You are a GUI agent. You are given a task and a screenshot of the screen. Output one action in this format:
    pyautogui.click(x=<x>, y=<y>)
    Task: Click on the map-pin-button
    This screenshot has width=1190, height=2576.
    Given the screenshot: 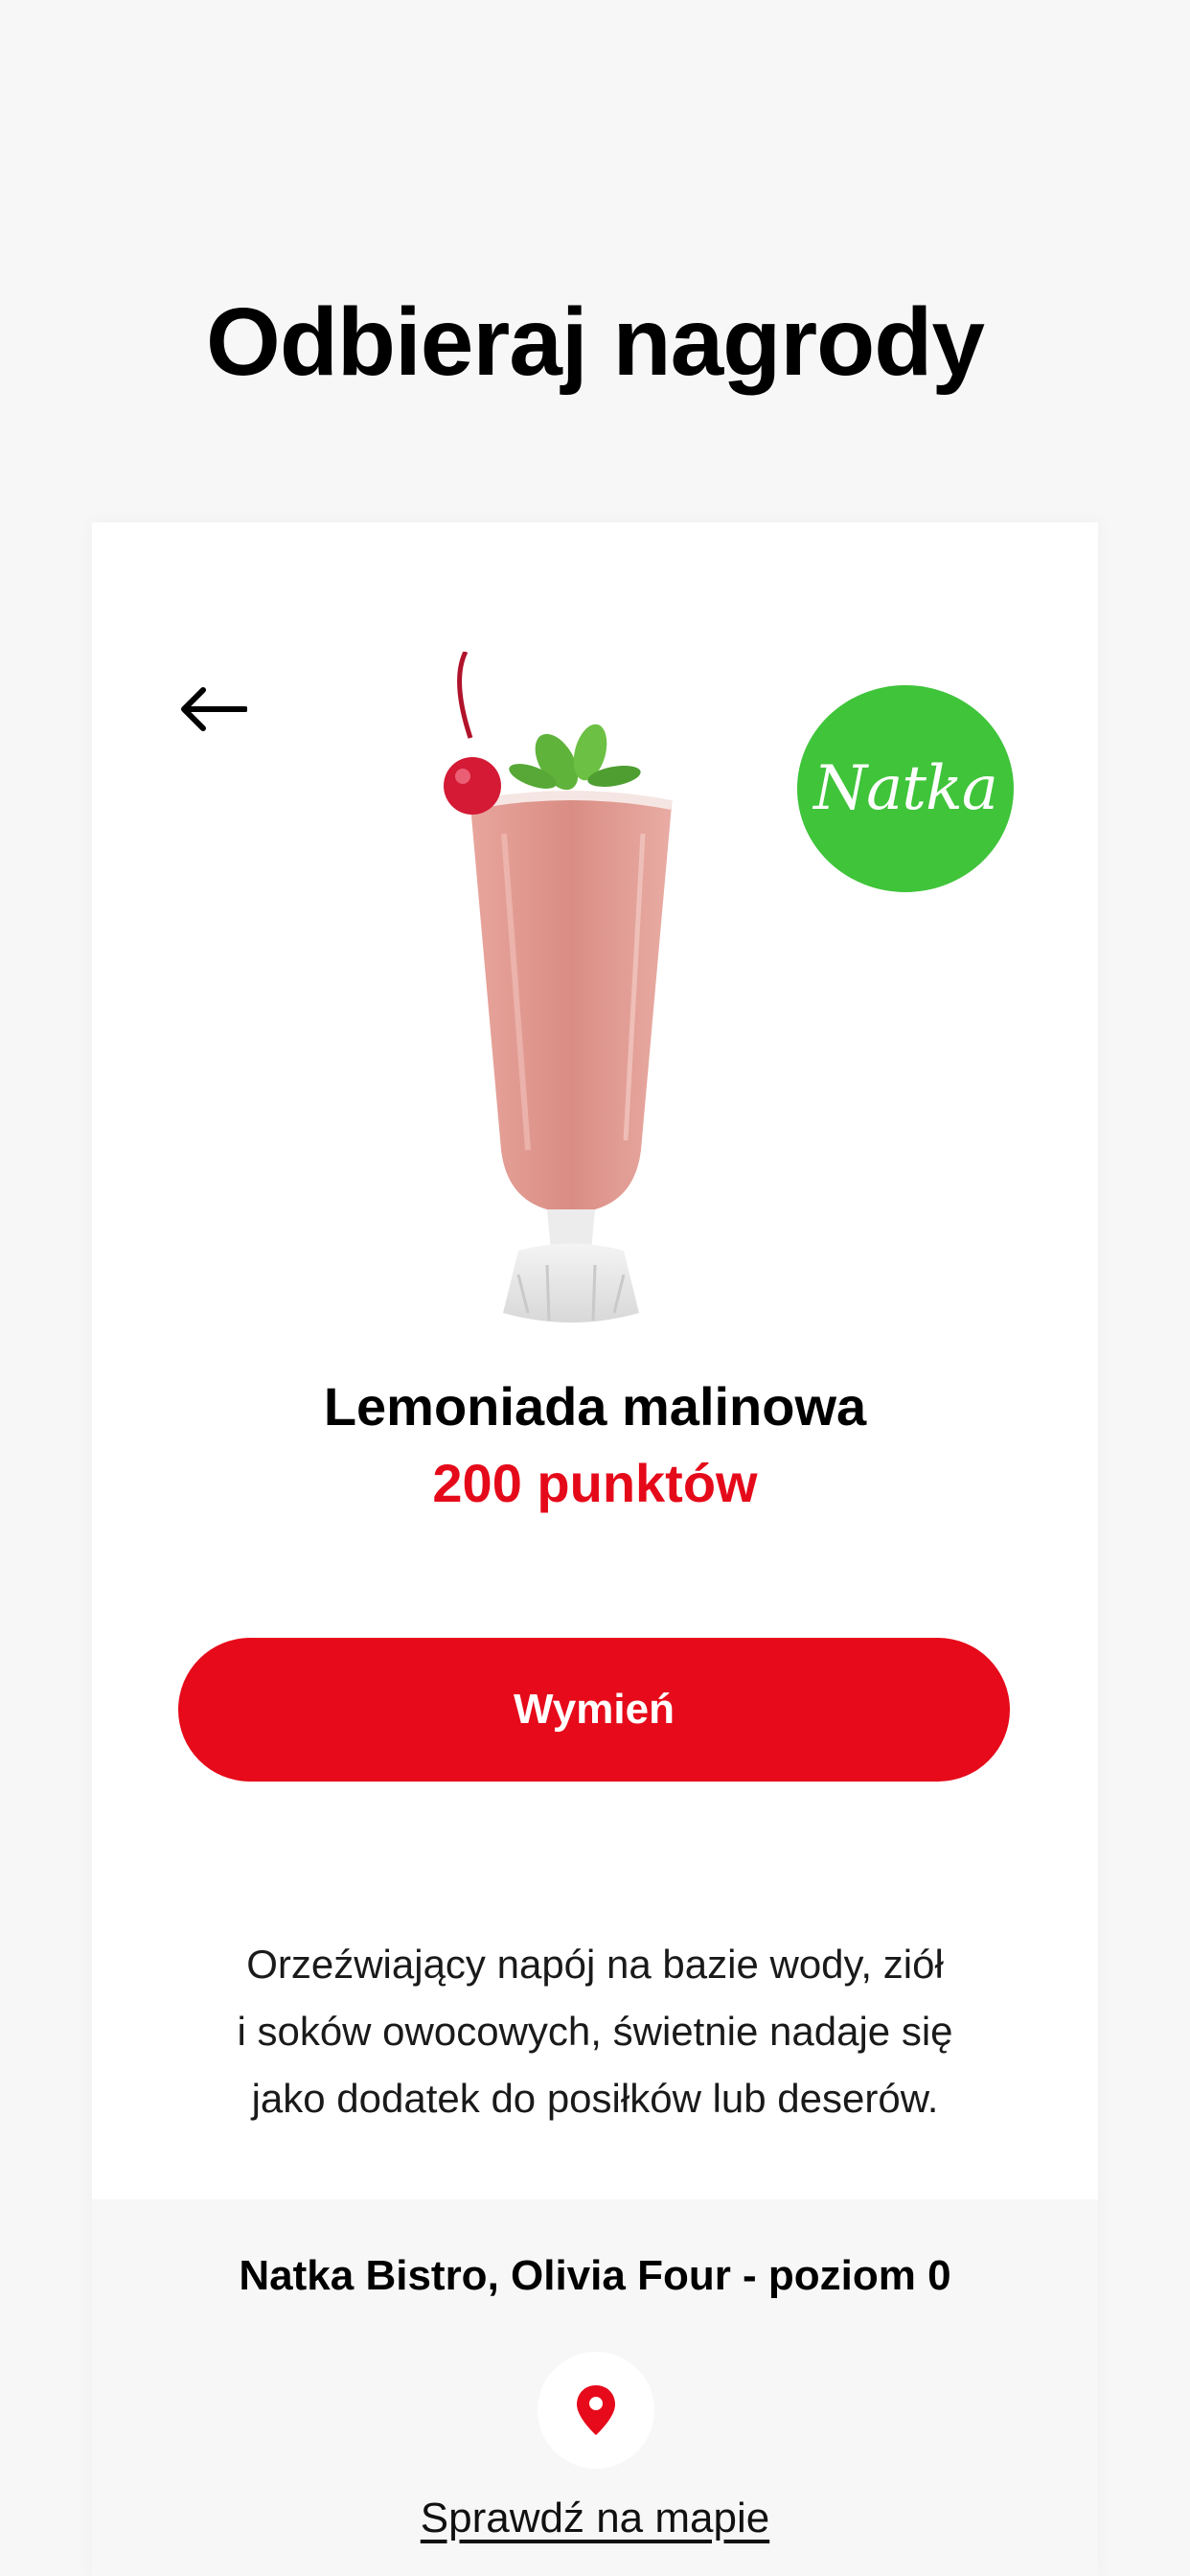 What is the action you would take?
    pyautogui.click(x=596, y=2410)
    